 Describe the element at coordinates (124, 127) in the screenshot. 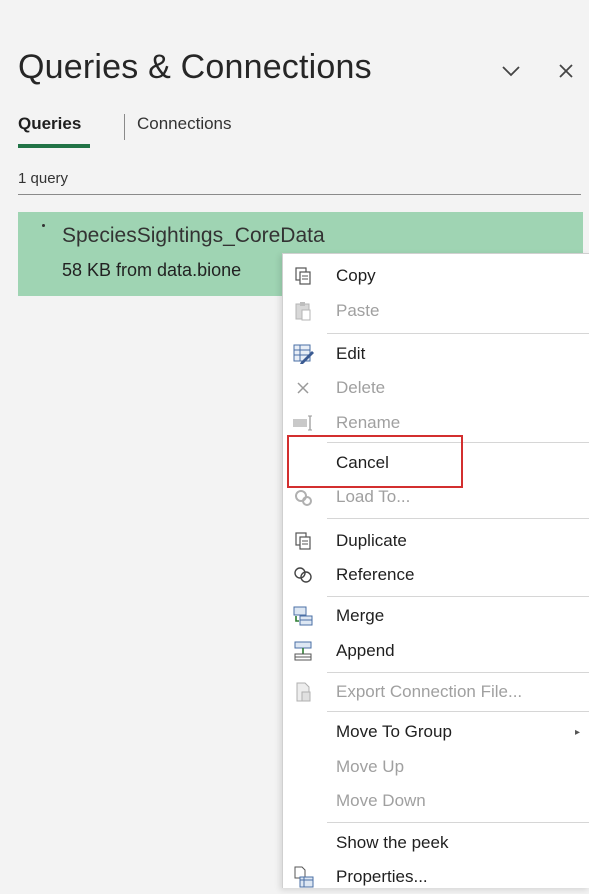

I see `tab-divider` at that location.